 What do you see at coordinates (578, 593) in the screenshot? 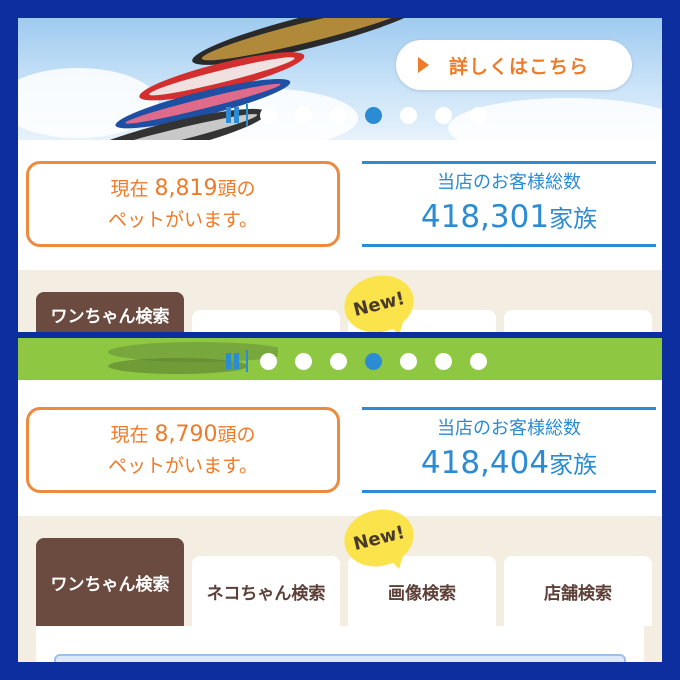
I see `tab-label: 店舗検索` at bounding box center [578, 593].